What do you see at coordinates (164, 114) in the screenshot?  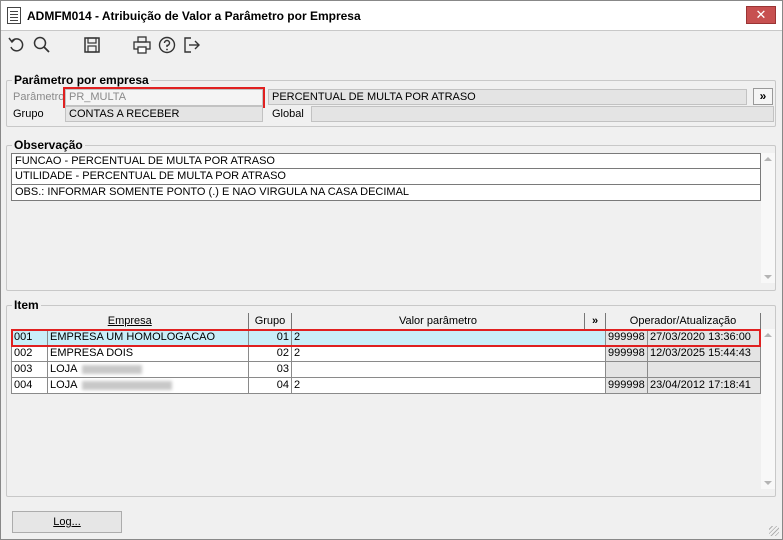 I see `grupo-field: CONTAS A RECEBER` at bounding box center [164, 114].